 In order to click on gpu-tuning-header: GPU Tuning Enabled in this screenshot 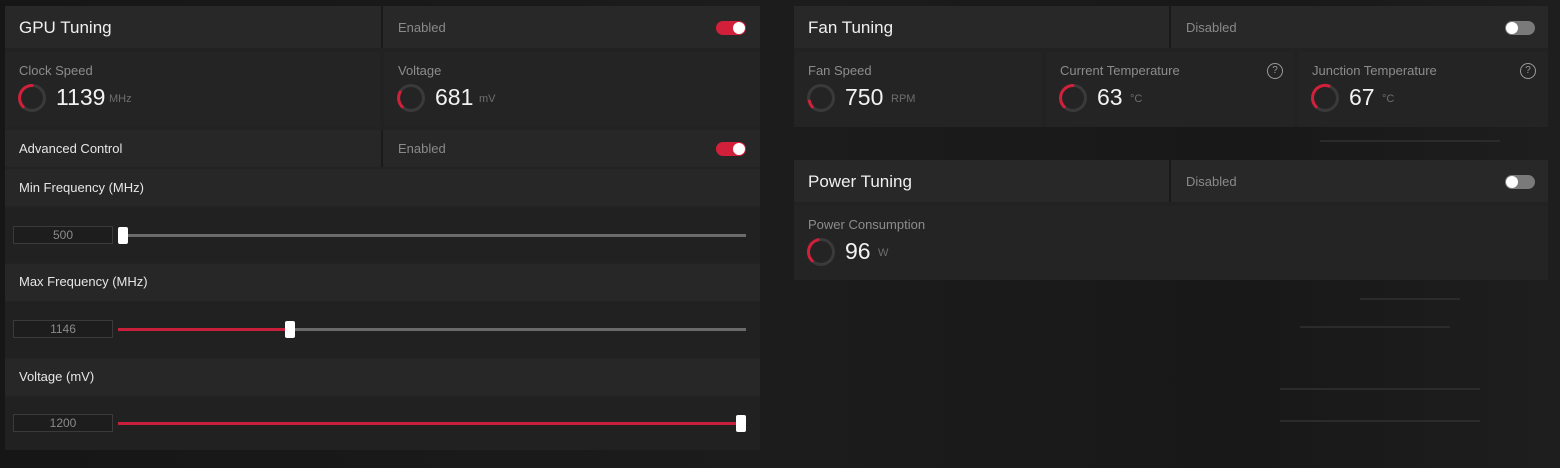, I will do `click(382, 27)`.